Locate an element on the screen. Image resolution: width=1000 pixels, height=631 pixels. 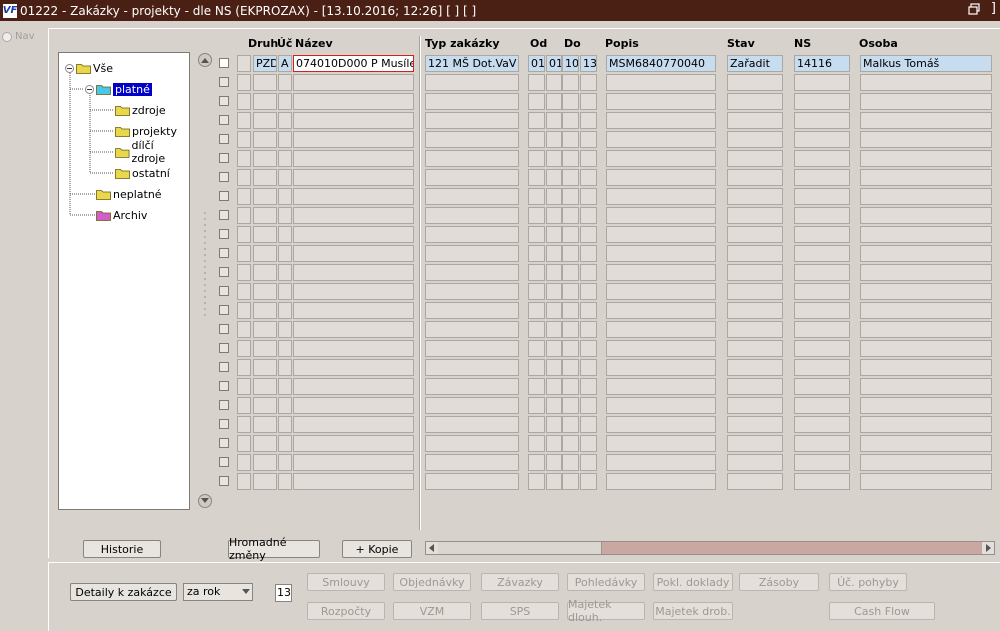
tree-node: Archiv is located at coordinates (121, 215).